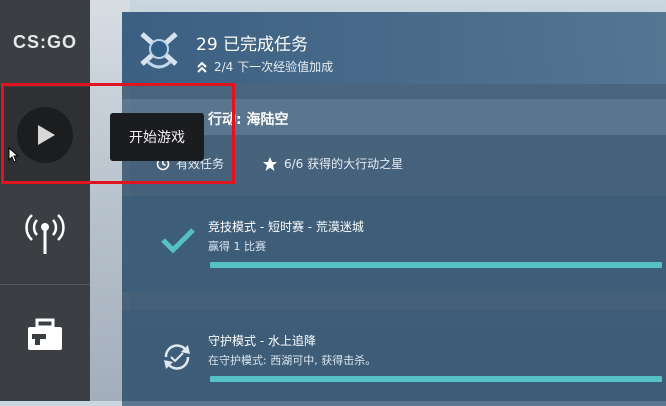  I want to click on highlight-box, so click(118, 133).